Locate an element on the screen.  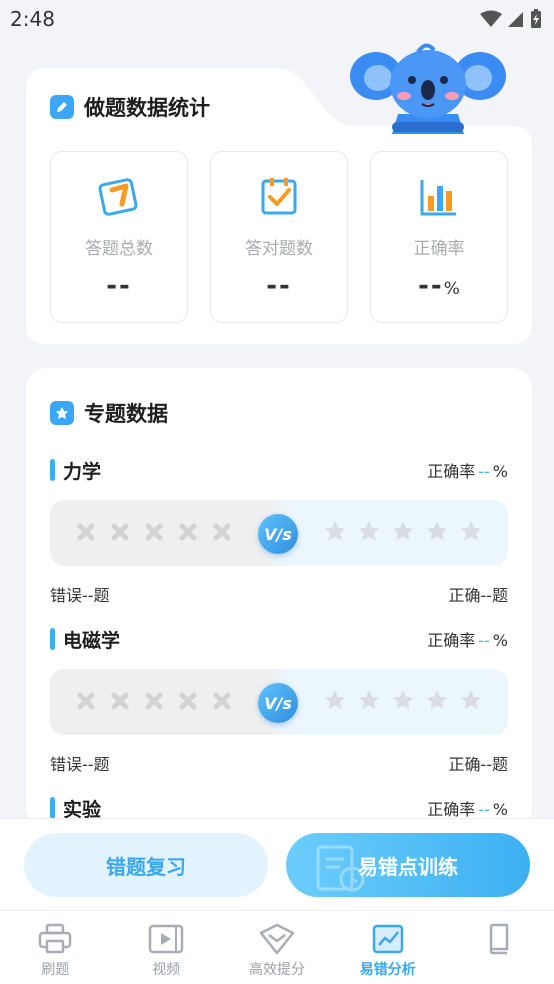
wrong-review-button: 错题复习 is located at coordinates (146, 865).